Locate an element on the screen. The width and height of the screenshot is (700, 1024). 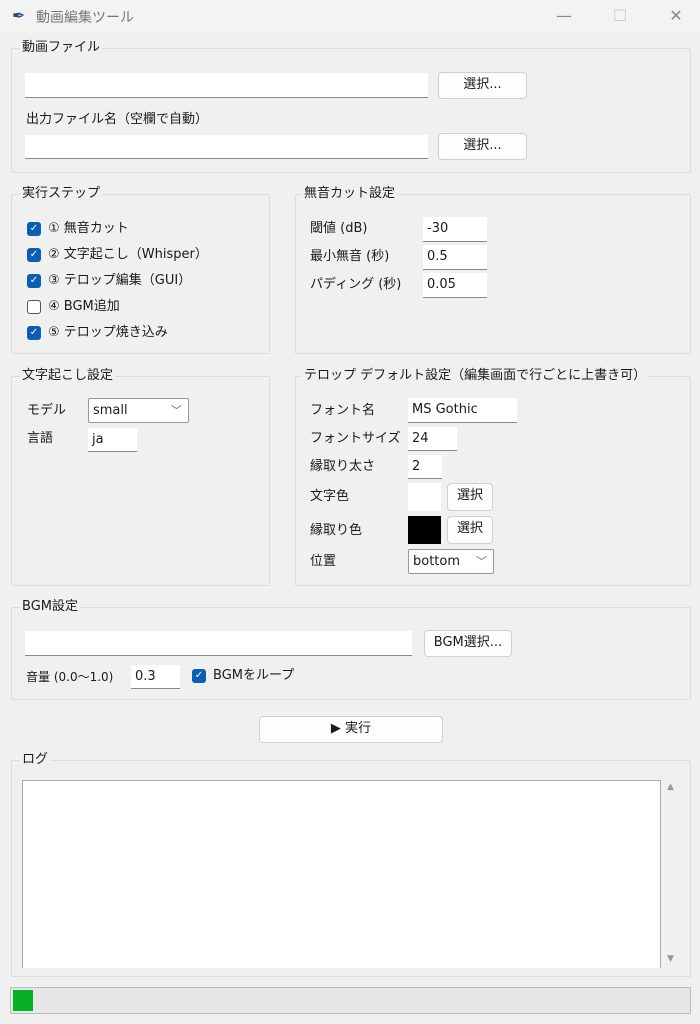
position-combobox: bottom ﹀ is located at coordinates (451, 561).